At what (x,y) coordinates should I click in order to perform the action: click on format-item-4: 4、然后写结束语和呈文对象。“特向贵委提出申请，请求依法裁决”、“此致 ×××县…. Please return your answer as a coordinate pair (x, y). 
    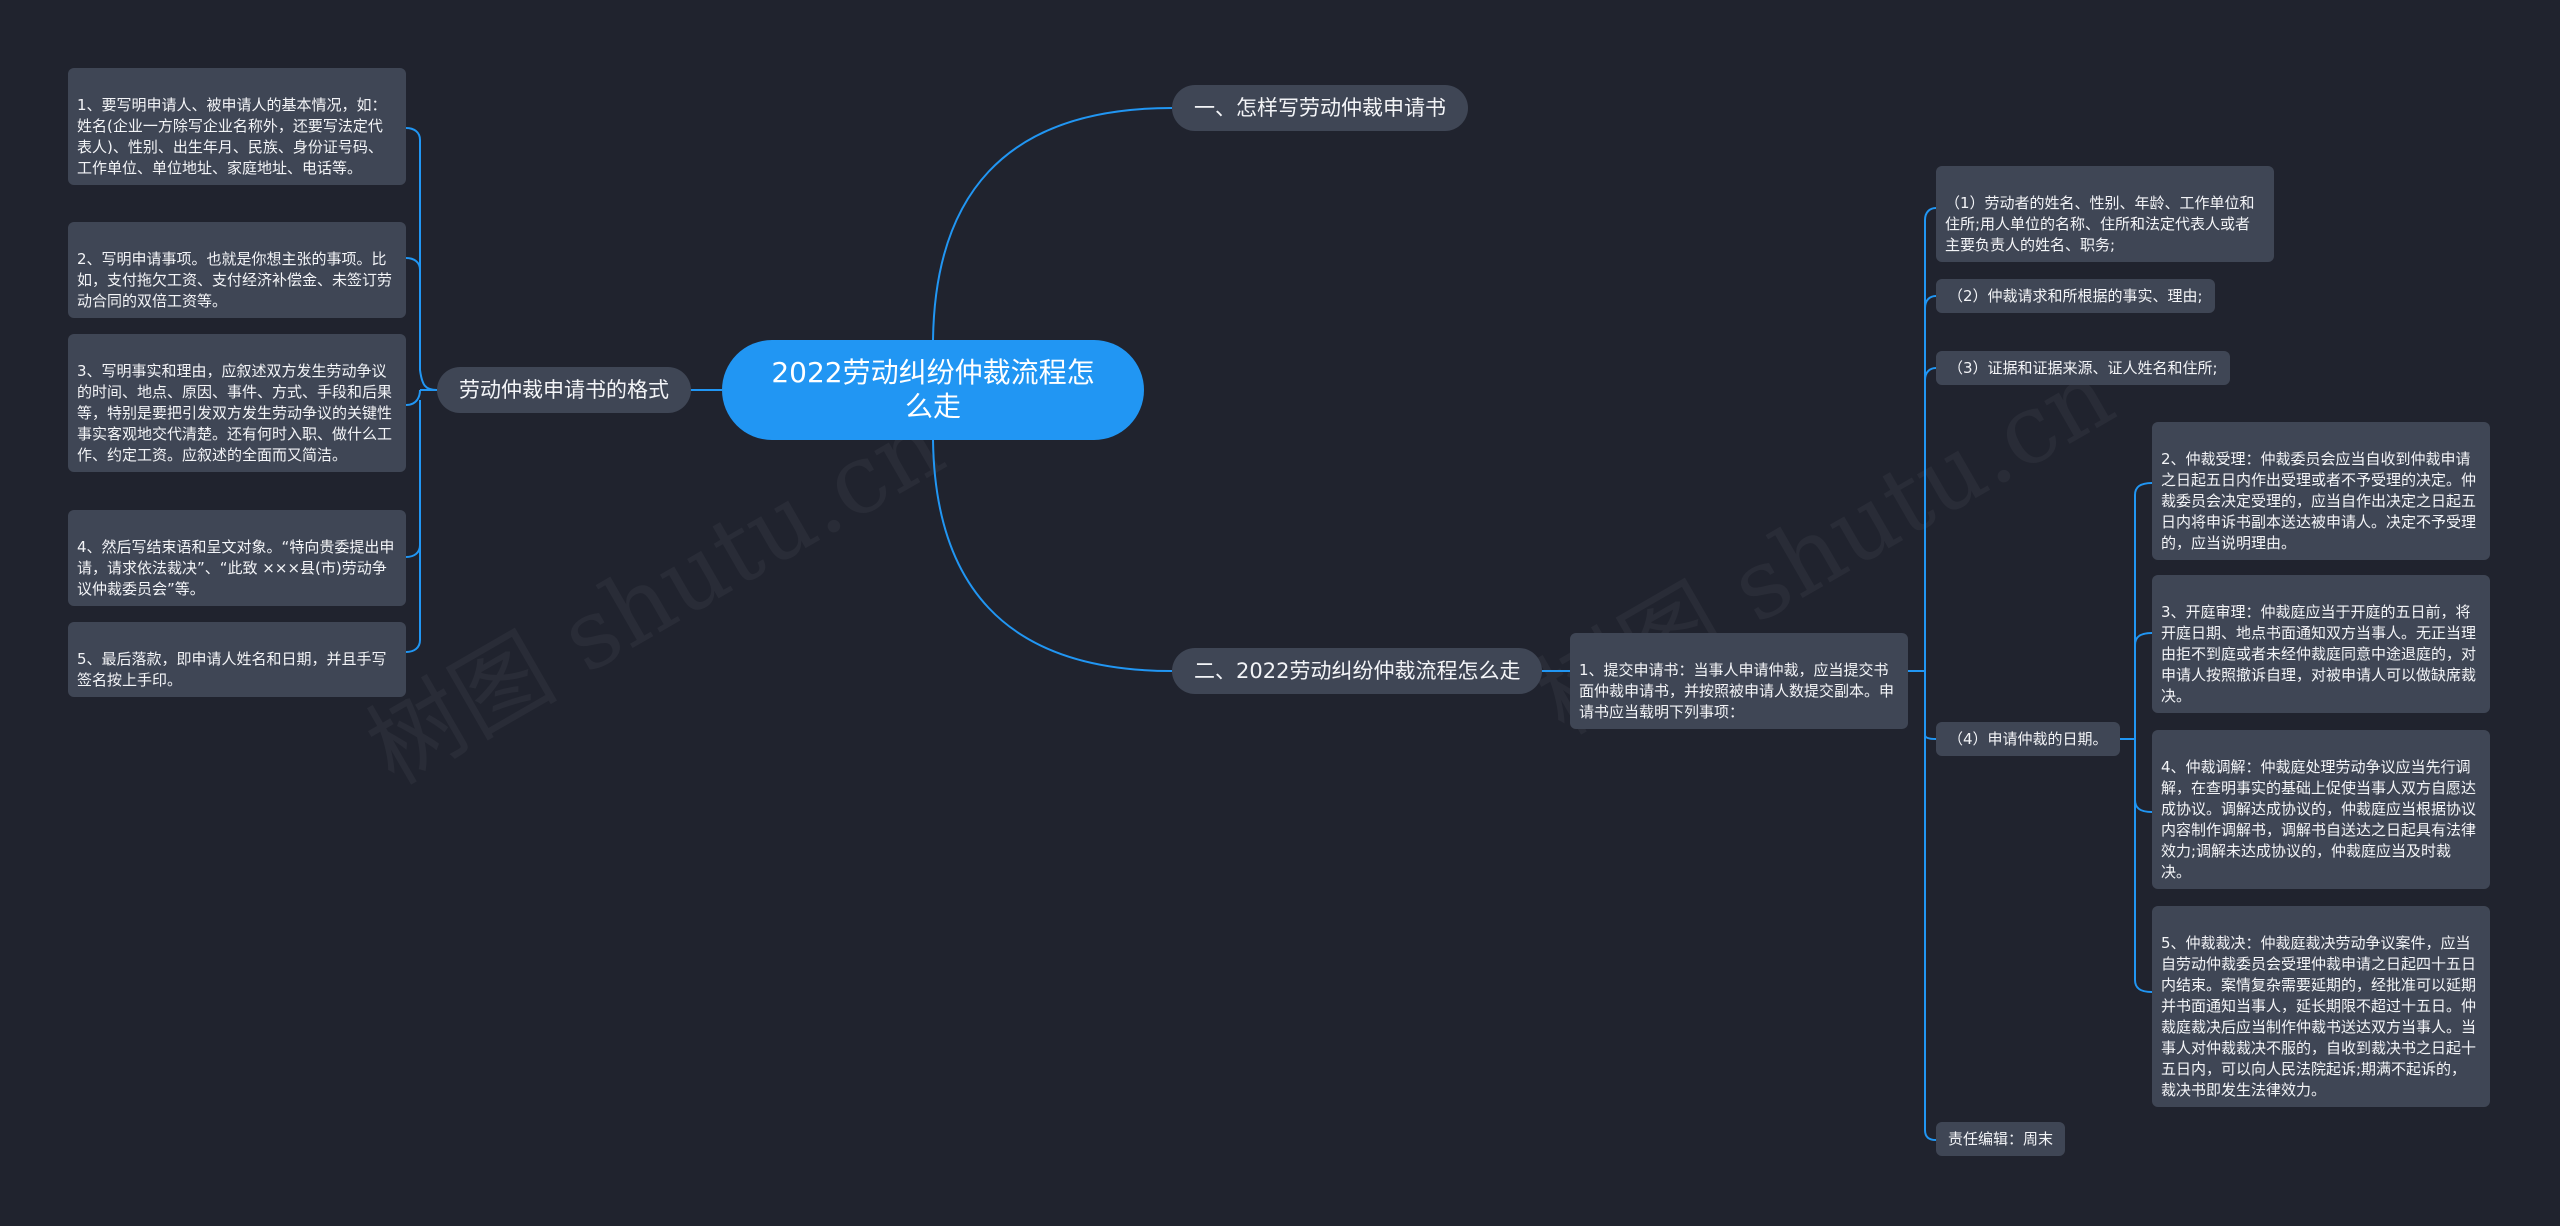
    Looking at the image, I should click on (237, 558).